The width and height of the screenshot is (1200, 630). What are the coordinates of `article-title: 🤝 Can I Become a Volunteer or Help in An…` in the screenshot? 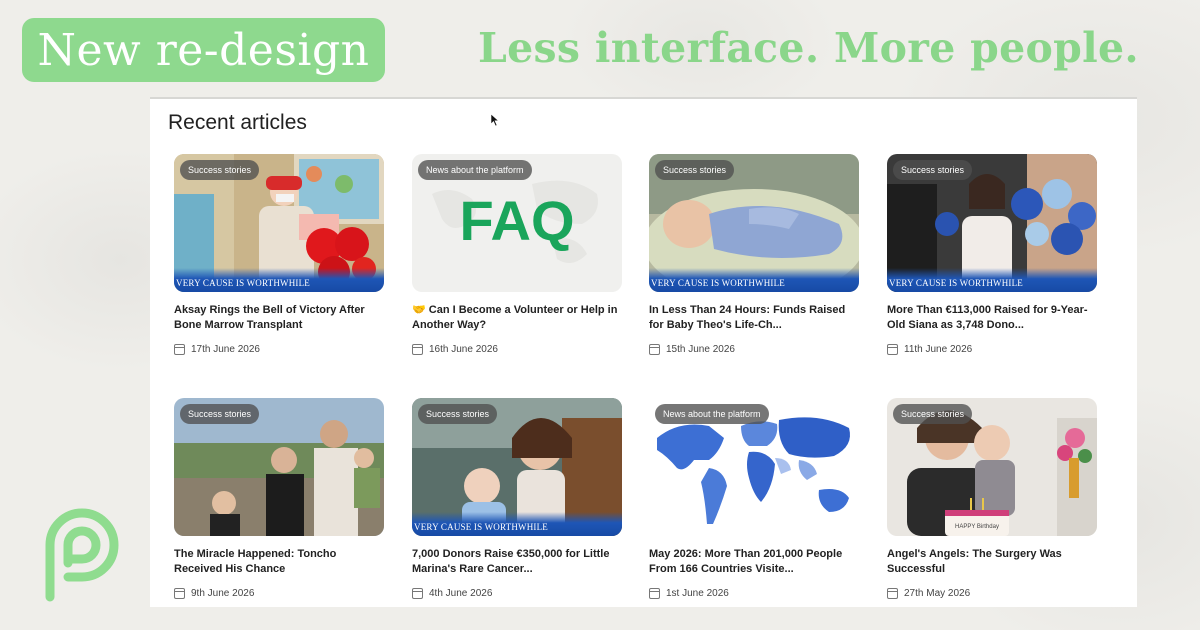 It's located at (517, 318).